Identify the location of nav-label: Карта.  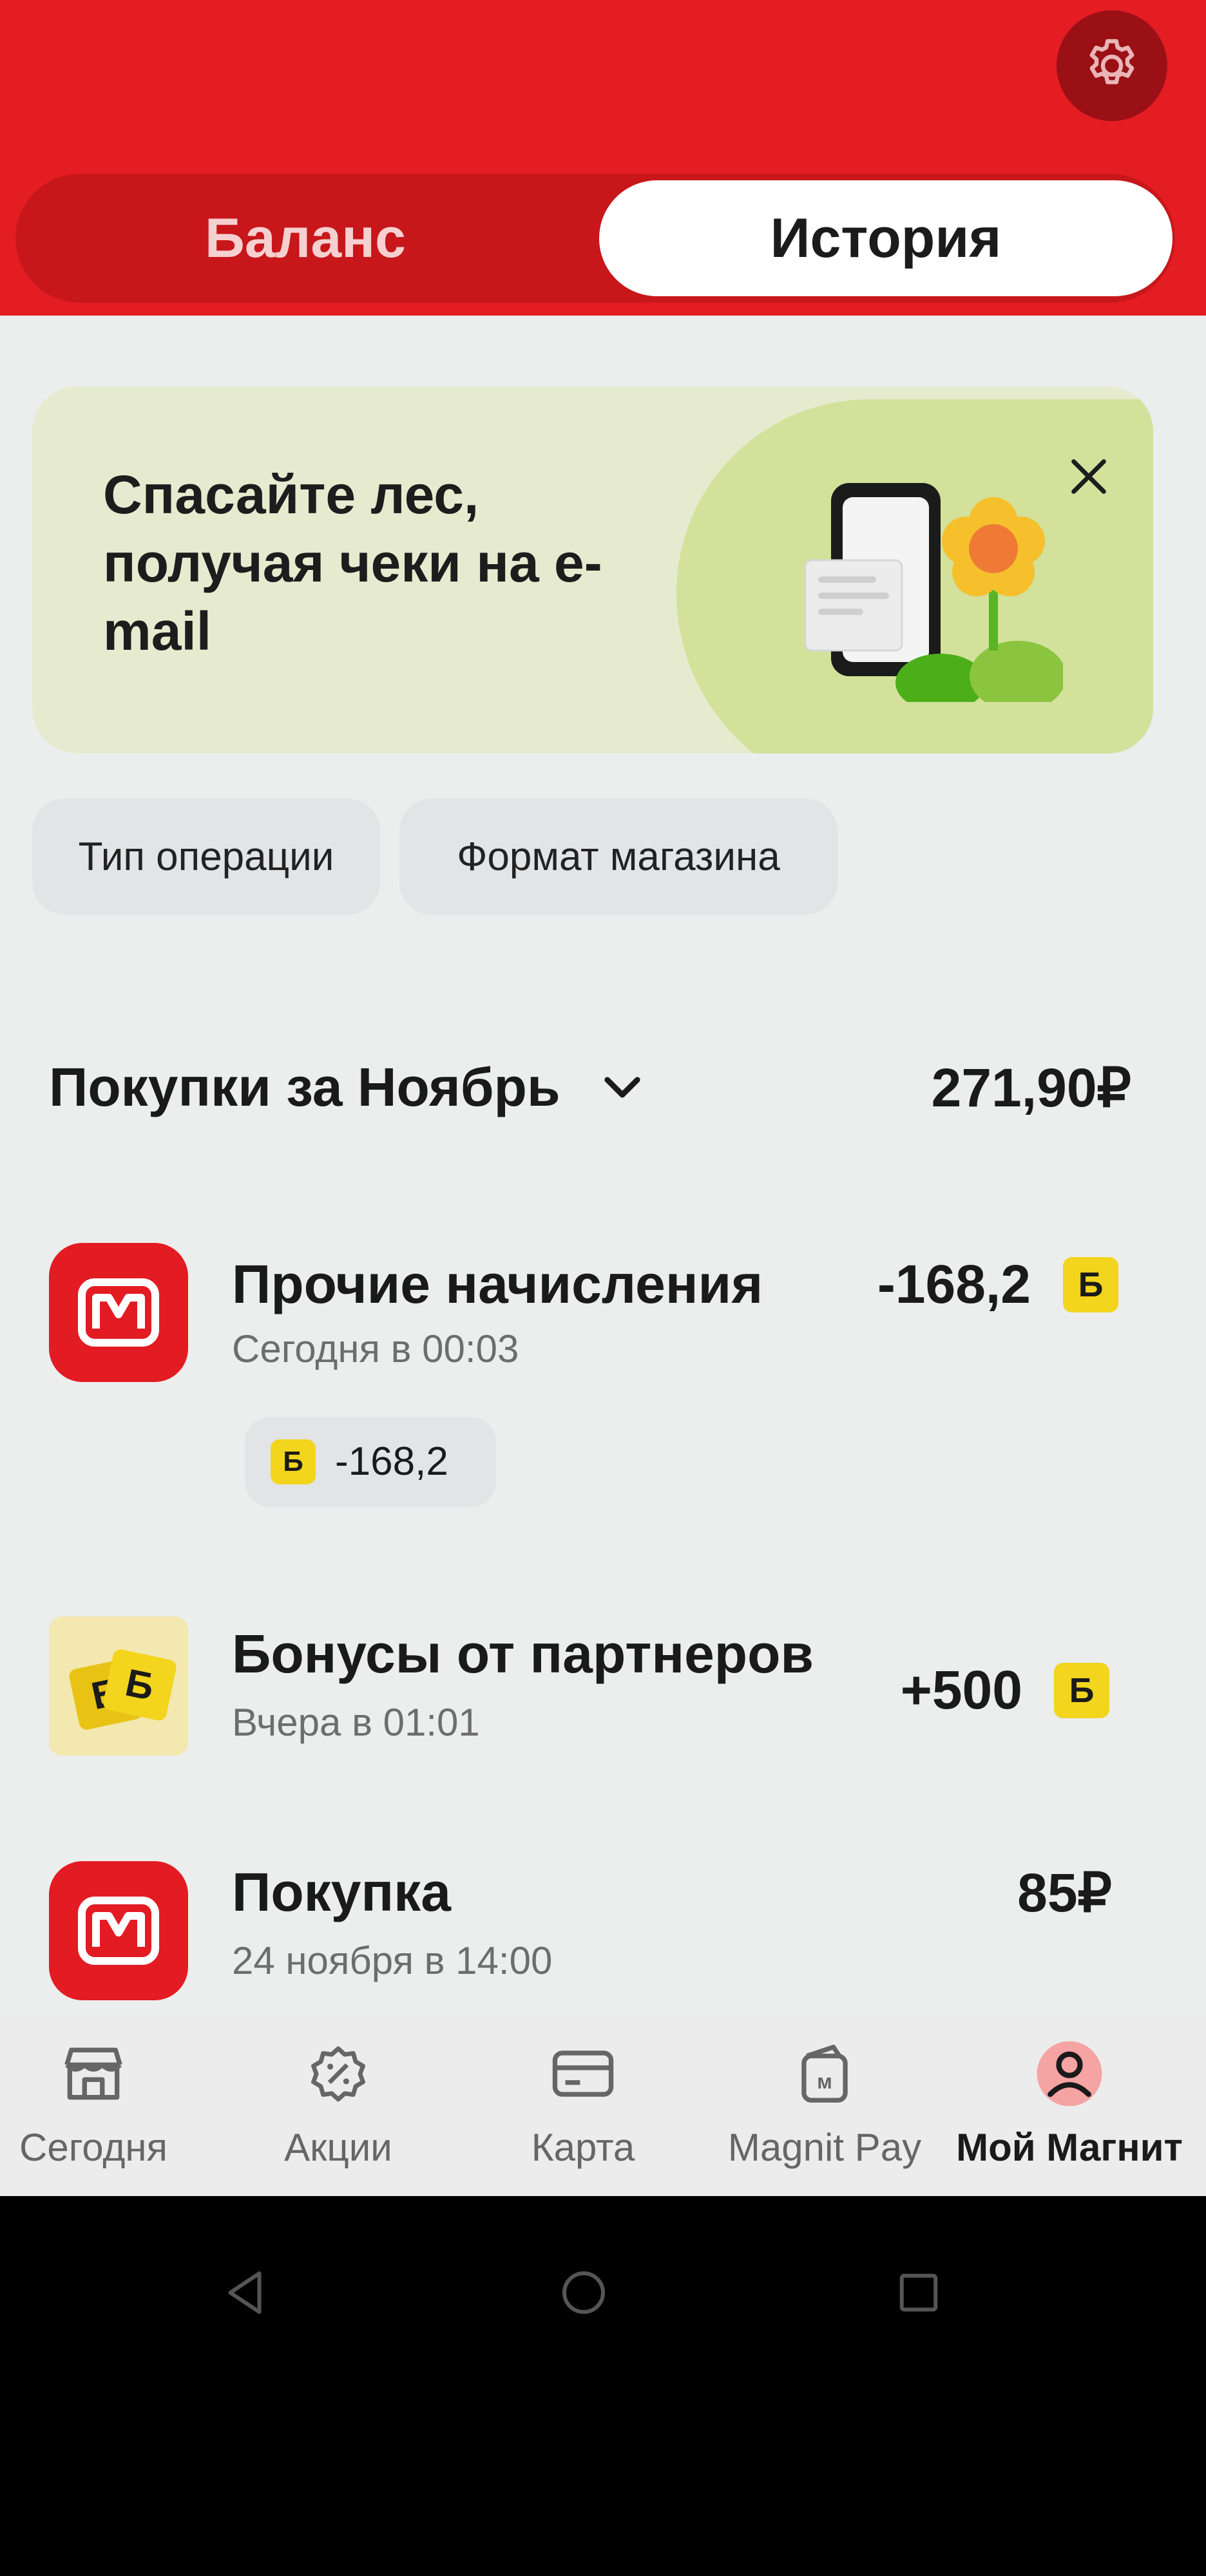
(583, 2147).